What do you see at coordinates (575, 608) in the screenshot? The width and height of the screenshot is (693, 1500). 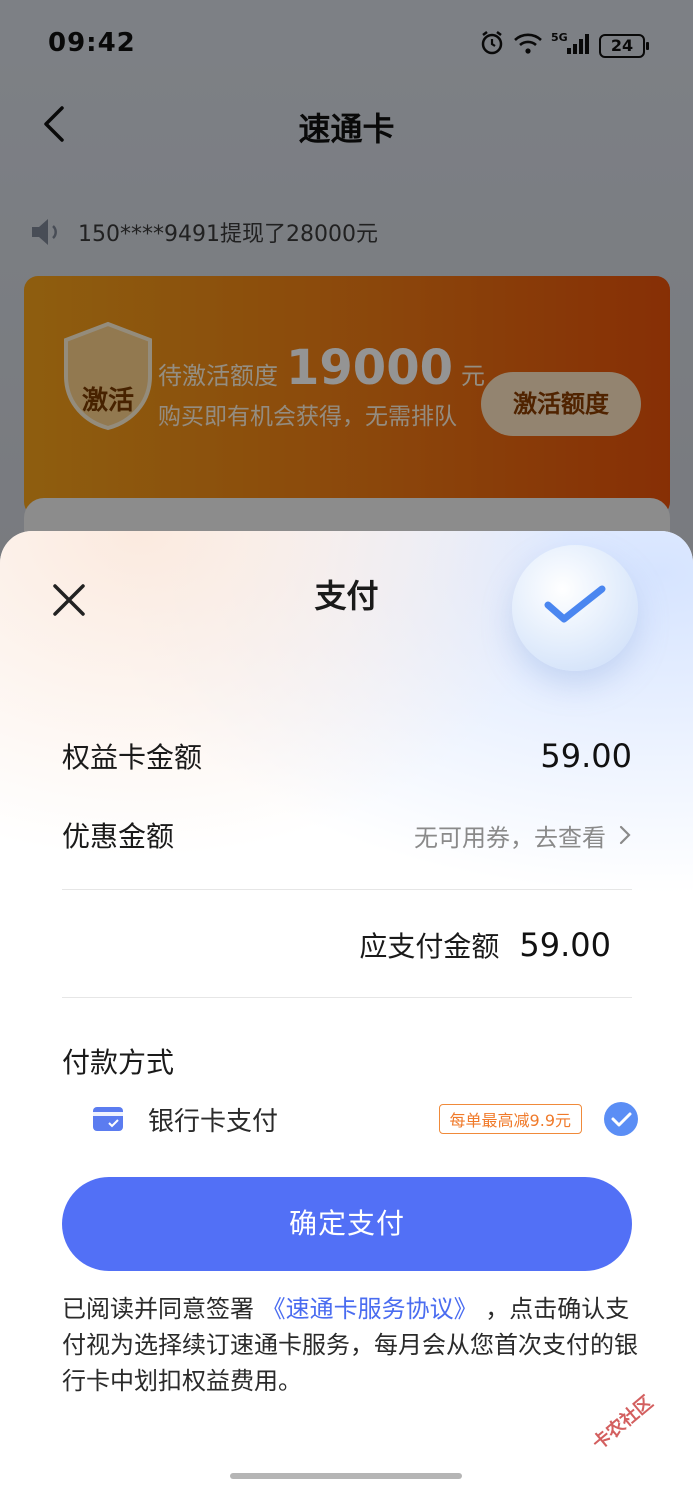 I see `check-badge-icon` at bounding box center [575, 608].